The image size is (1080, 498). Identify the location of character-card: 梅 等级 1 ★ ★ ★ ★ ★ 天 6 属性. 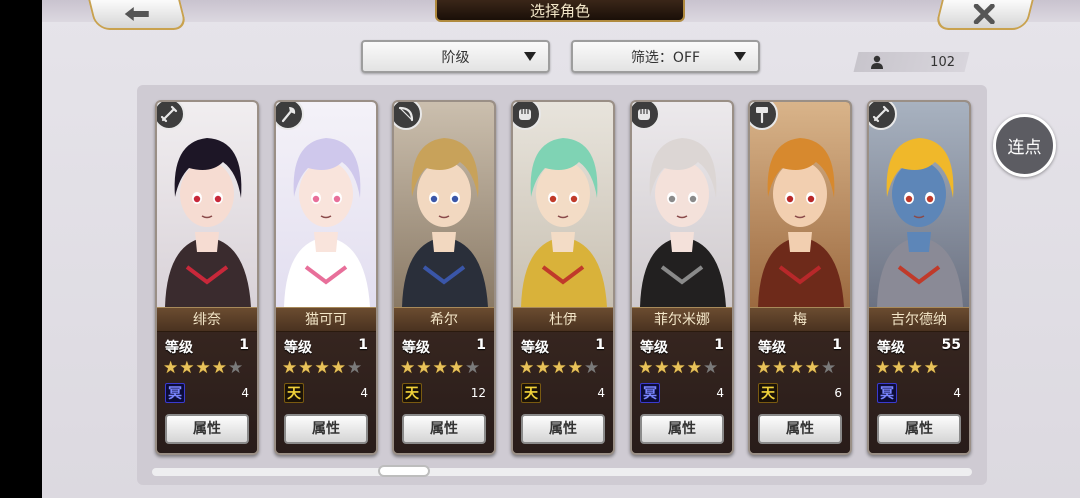
(800, 277).